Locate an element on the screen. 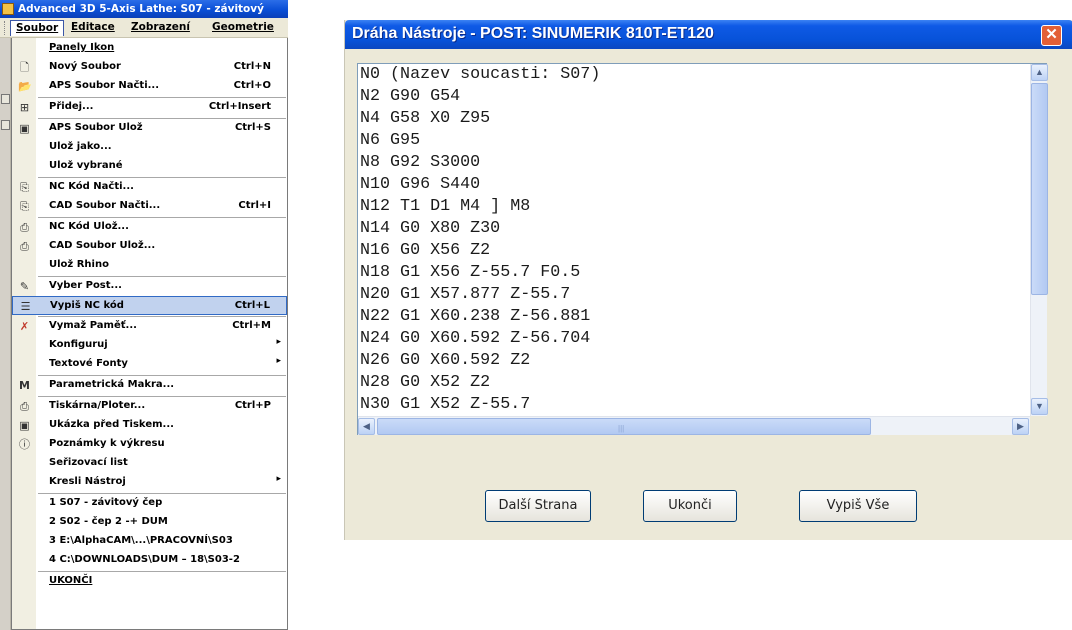 This screenshot has width=1072, height=630. scroll-right-icon: ▶ is located at coordinates (1020, 426).